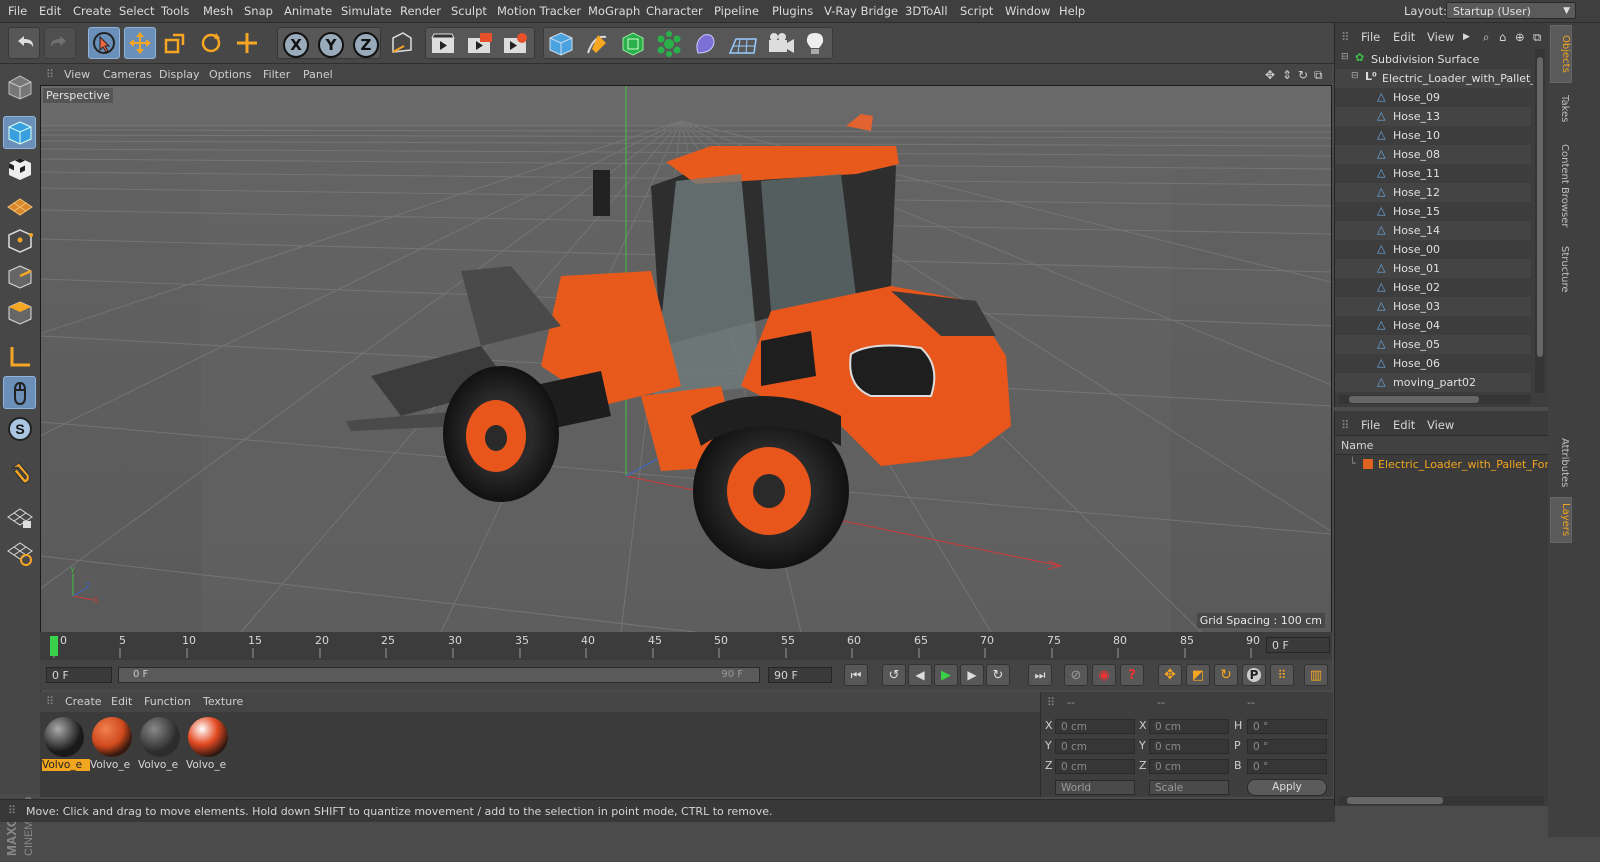 This screenshot has width=1600, height=862. What do you see at coordinates (19, 312) in the screenshot?
I see `polygons-mode-button` at bounding box center [19, 312].